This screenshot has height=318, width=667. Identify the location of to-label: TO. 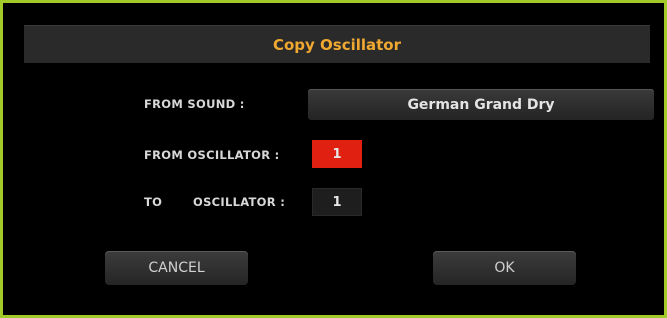
(153, 202).